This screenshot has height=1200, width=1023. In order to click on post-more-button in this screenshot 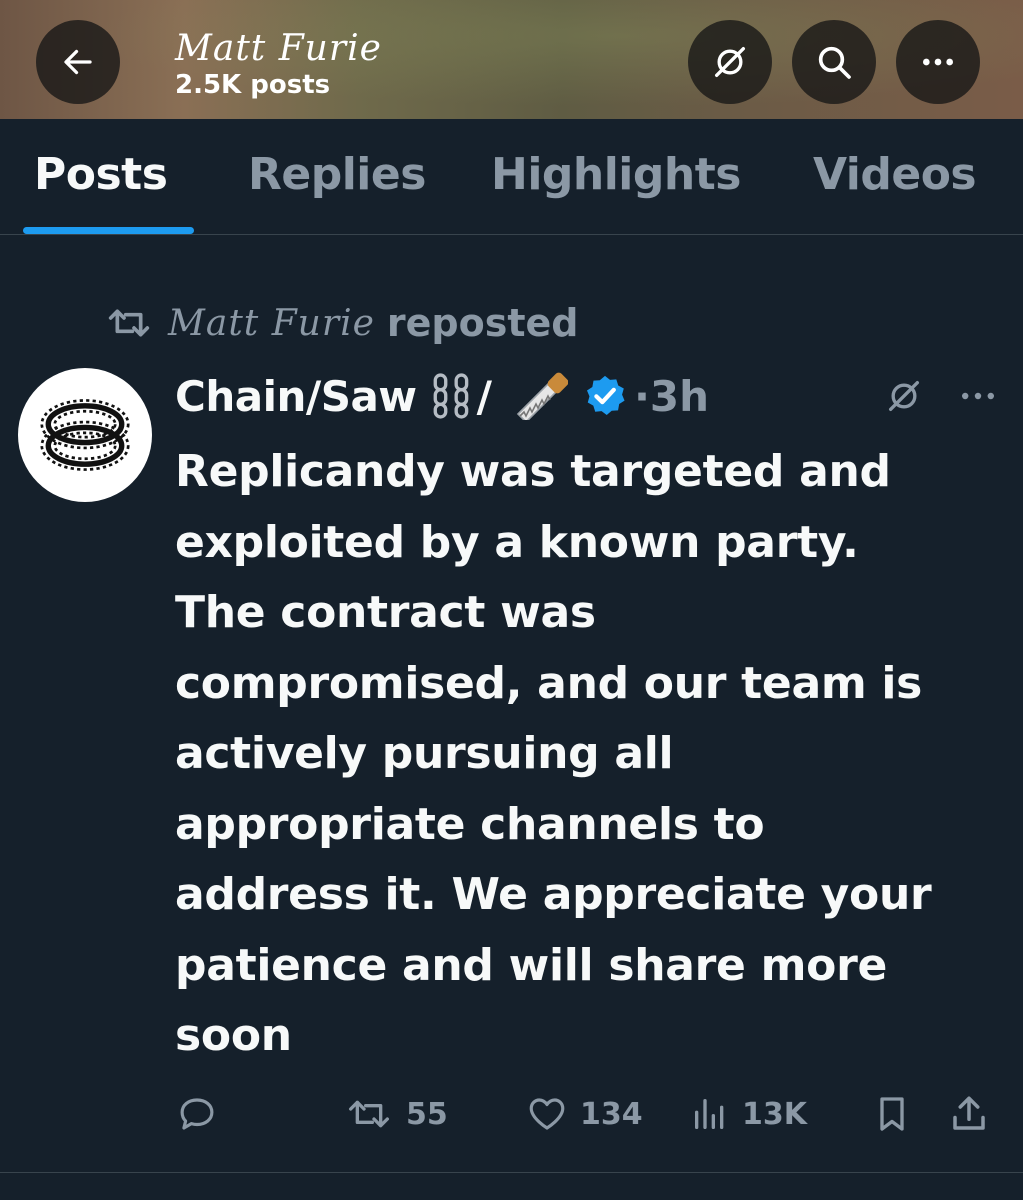, I will do `click(978, 398)`.